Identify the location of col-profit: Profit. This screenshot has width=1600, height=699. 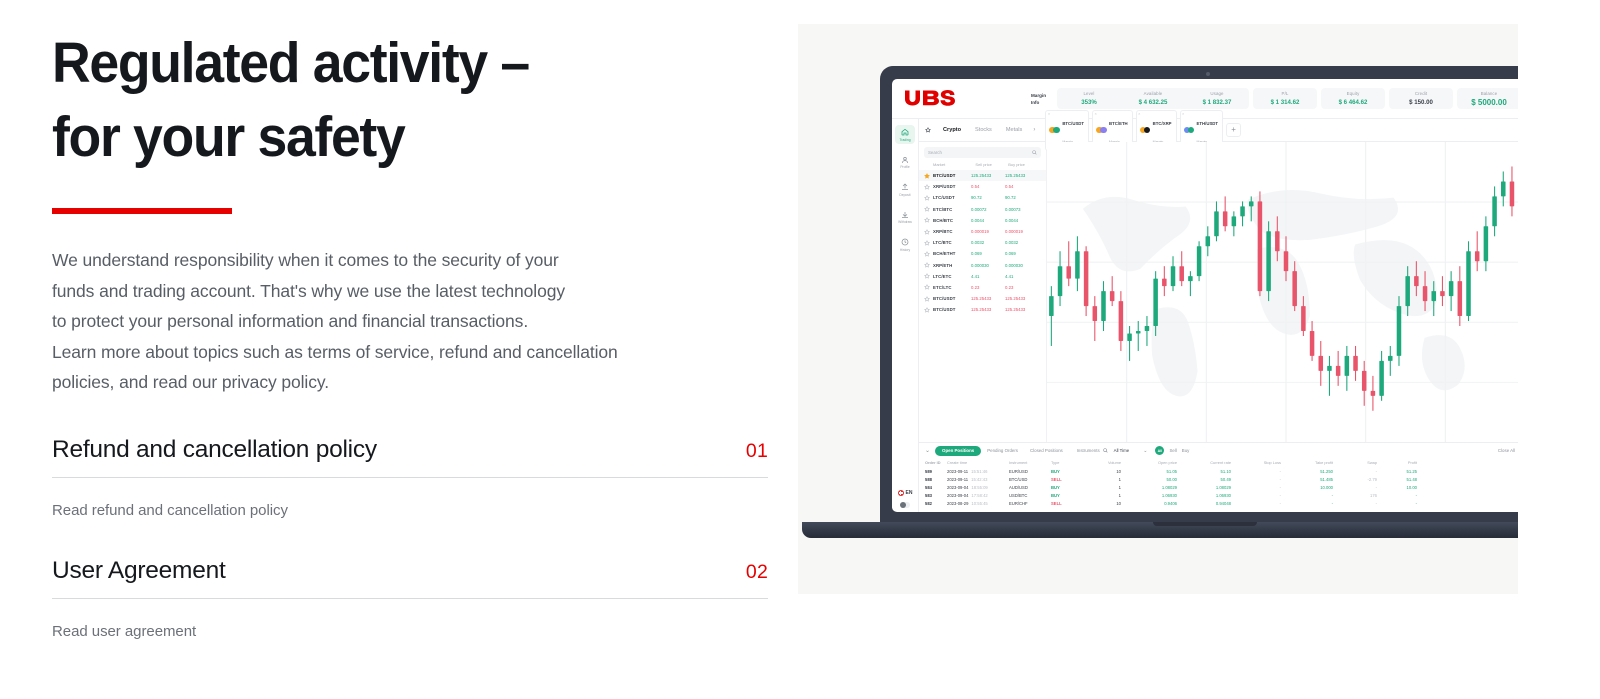
(1412, 463).